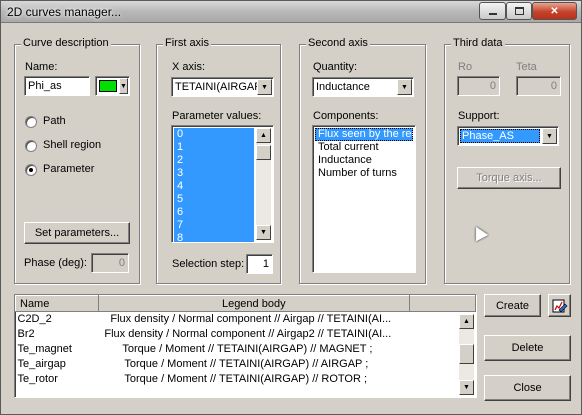 The width and height of the screenshot is (582, 415). What do you see at coordinates (365, 134) in the screenshot?
I see `list-item: Flux seen by the regi` at bounding box center [365, 134].